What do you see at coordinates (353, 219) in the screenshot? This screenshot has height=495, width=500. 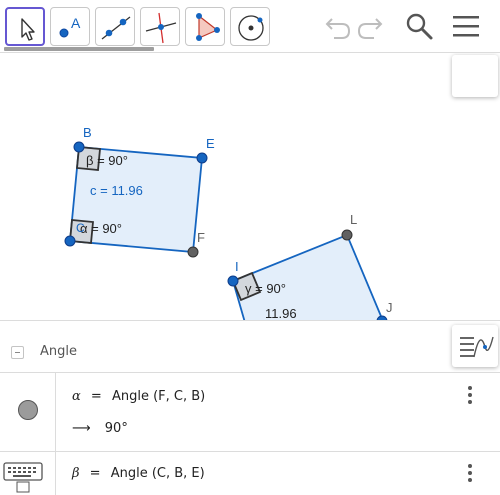 I see `point-l-label: L` at bounding box center [353, 219].